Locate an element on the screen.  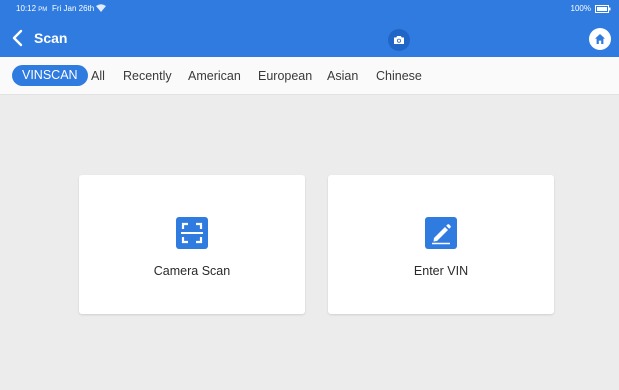
back-button: Scan is located at coordinates (38, 38).